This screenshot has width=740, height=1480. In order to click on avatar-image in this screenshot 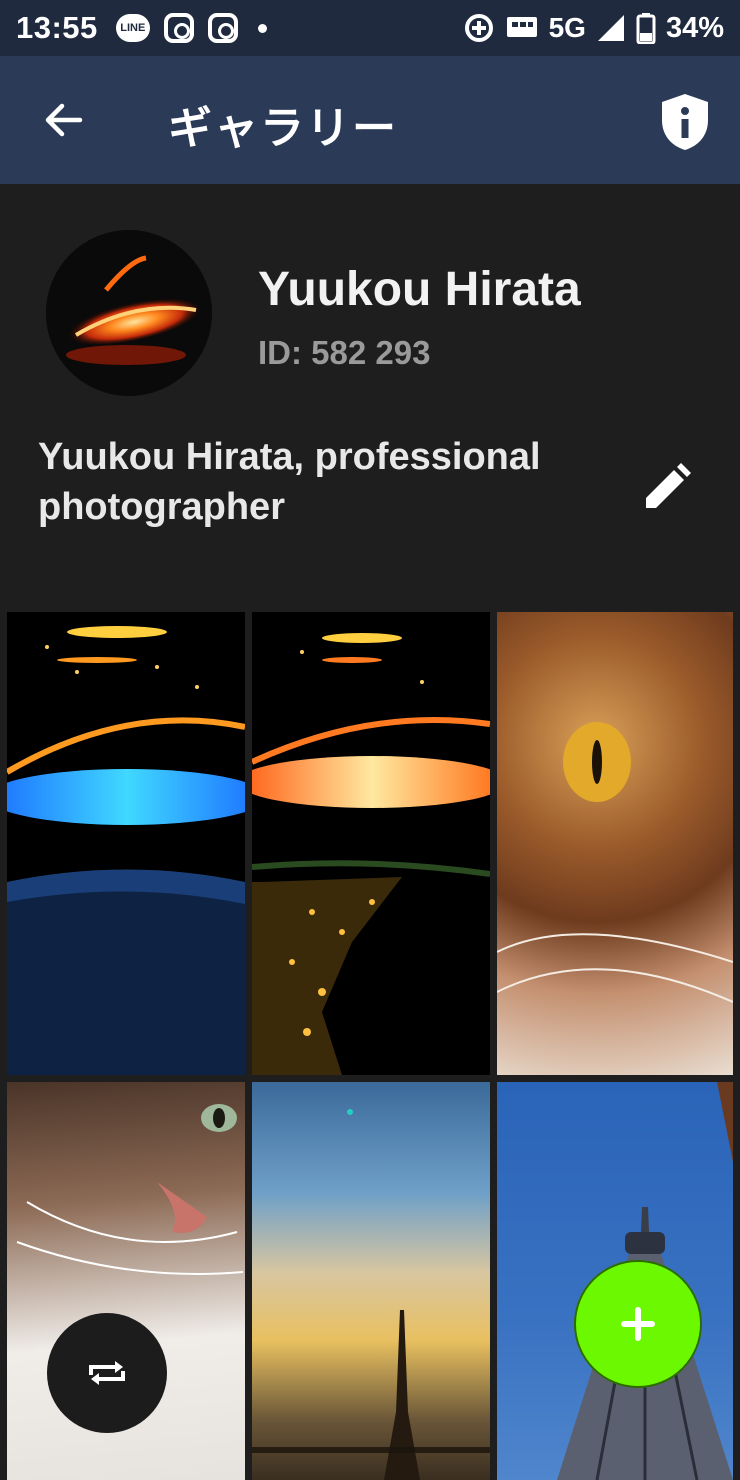, I will do `click(129, 313)`.